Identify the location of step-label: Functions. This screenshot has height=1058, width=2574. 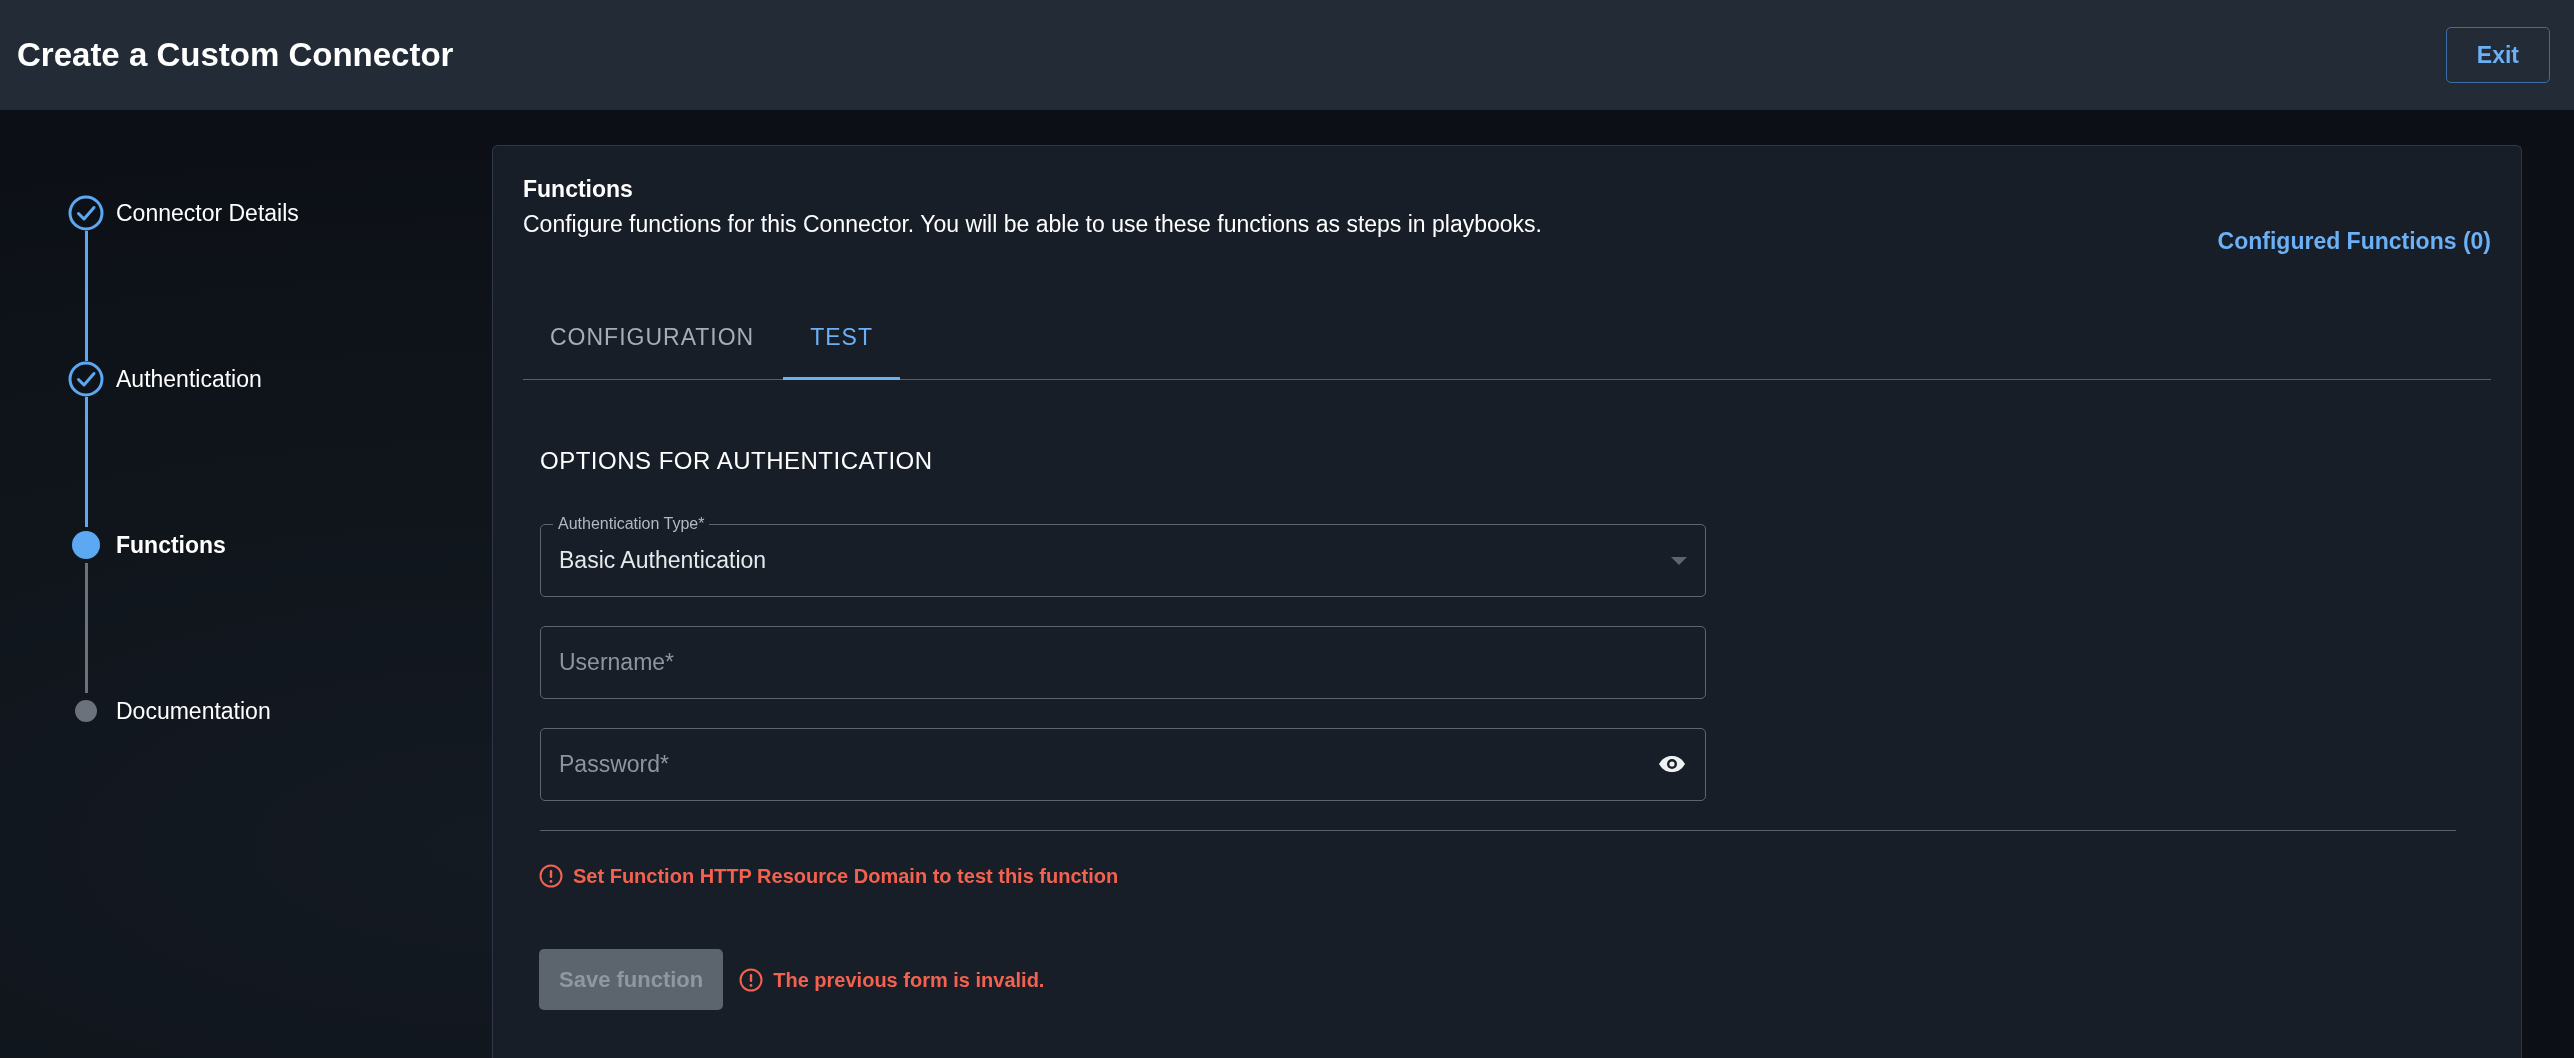
(171, 545).